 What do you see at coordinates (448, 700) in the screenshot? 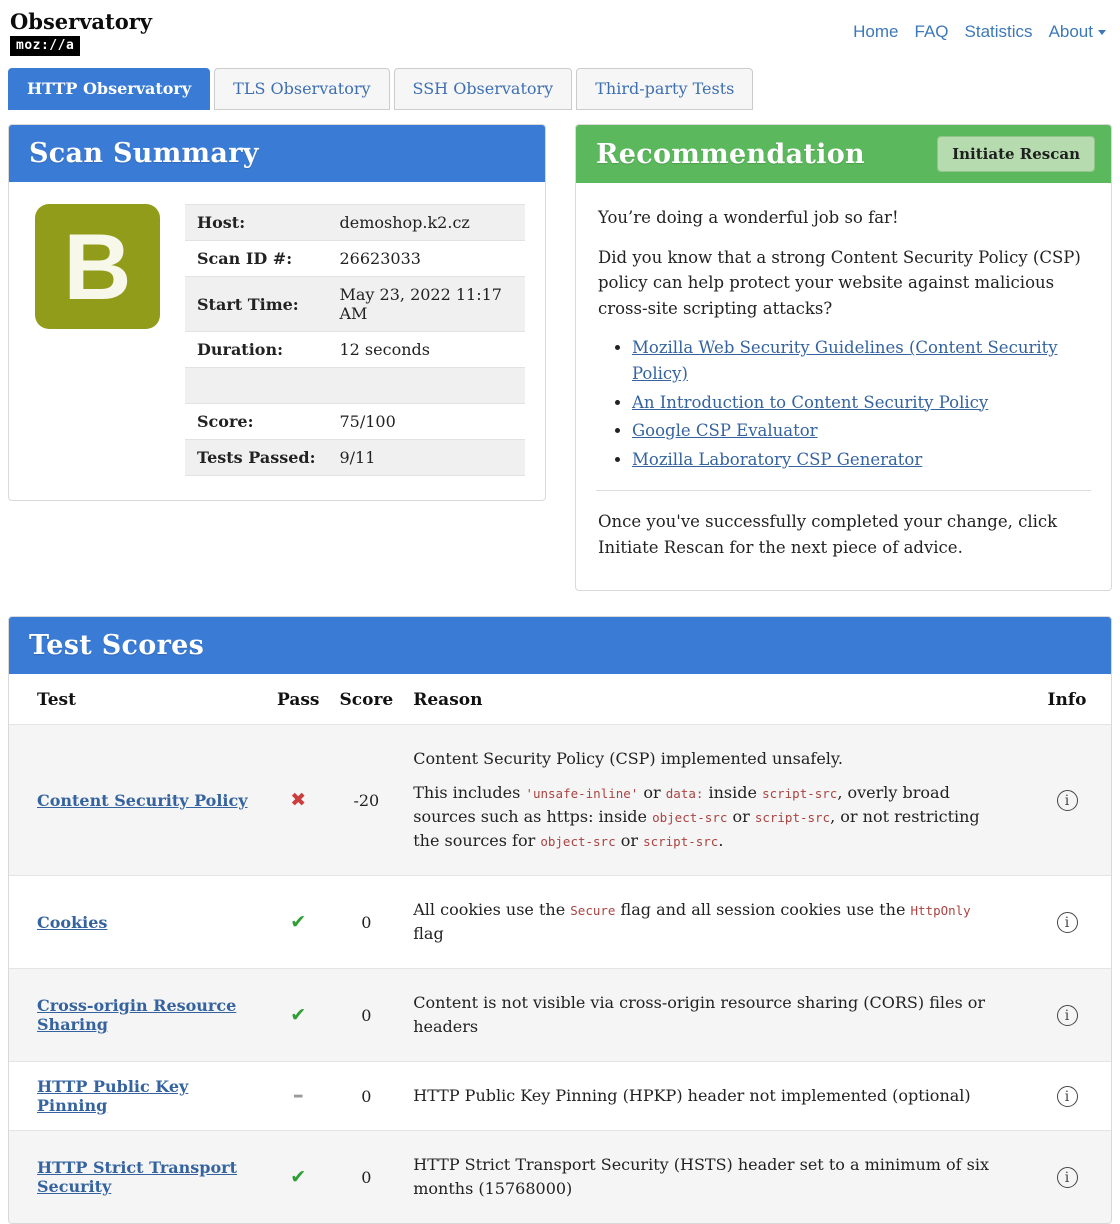
I see `column-header-reason: Reason` at bounding box center [448, 700].